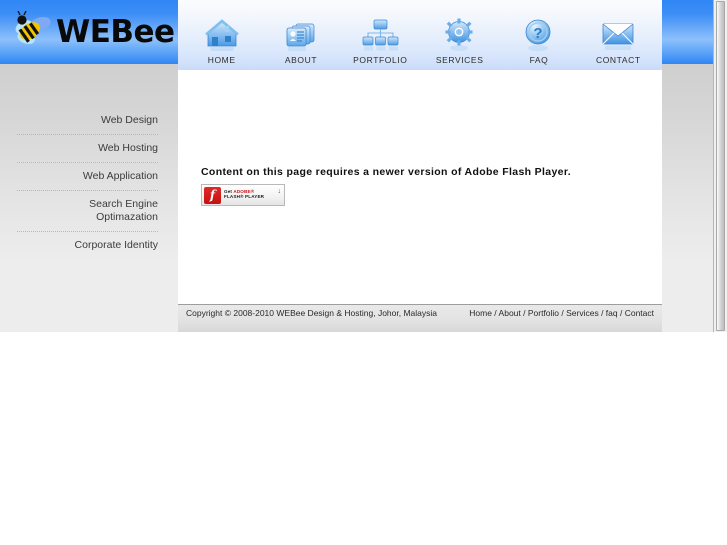 This screenshot has width=727, height=545. What do you see at coordinates (618, 31) in the screenshot?
I see `envelope-icon` at bounding box center [618, 31].